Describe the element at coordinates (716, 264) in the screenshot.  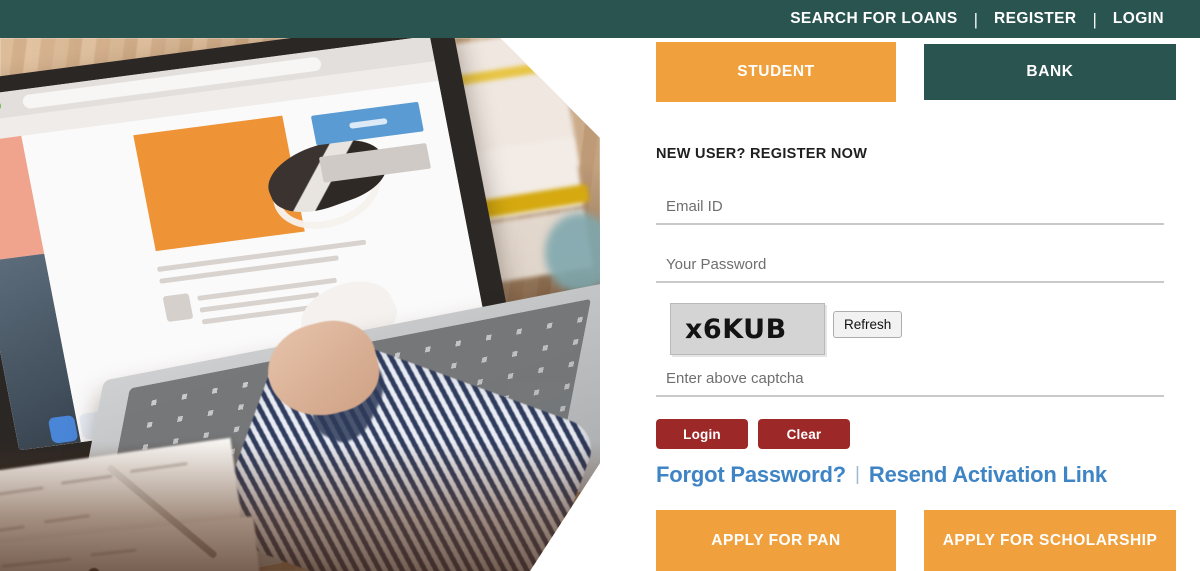
I see `password-field-label: Your Password` at that location.